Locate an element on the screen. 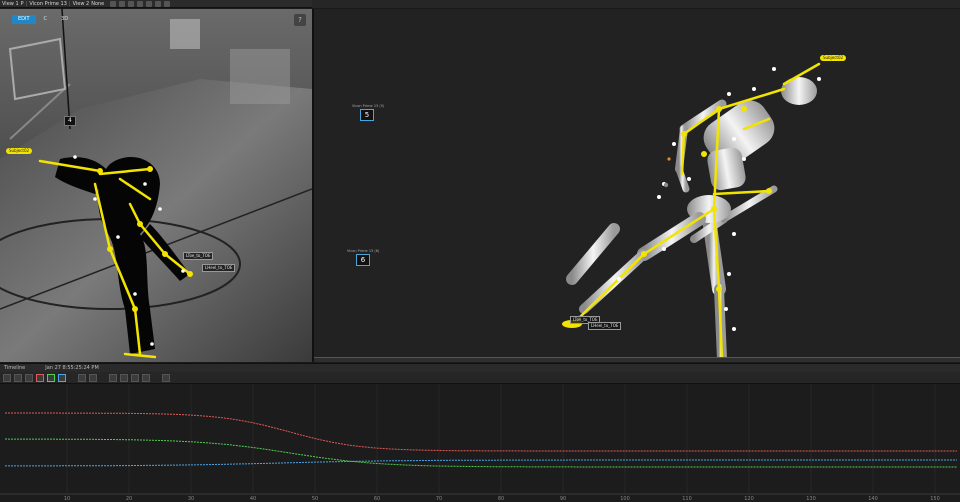 This screenshot has height=502, width=960. x-trajectory-curve is located at coordinates (481, 432).